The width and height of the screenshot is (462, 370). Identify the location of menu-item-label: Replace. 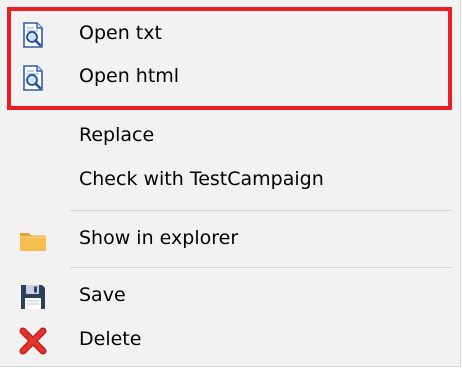
(117, 135).